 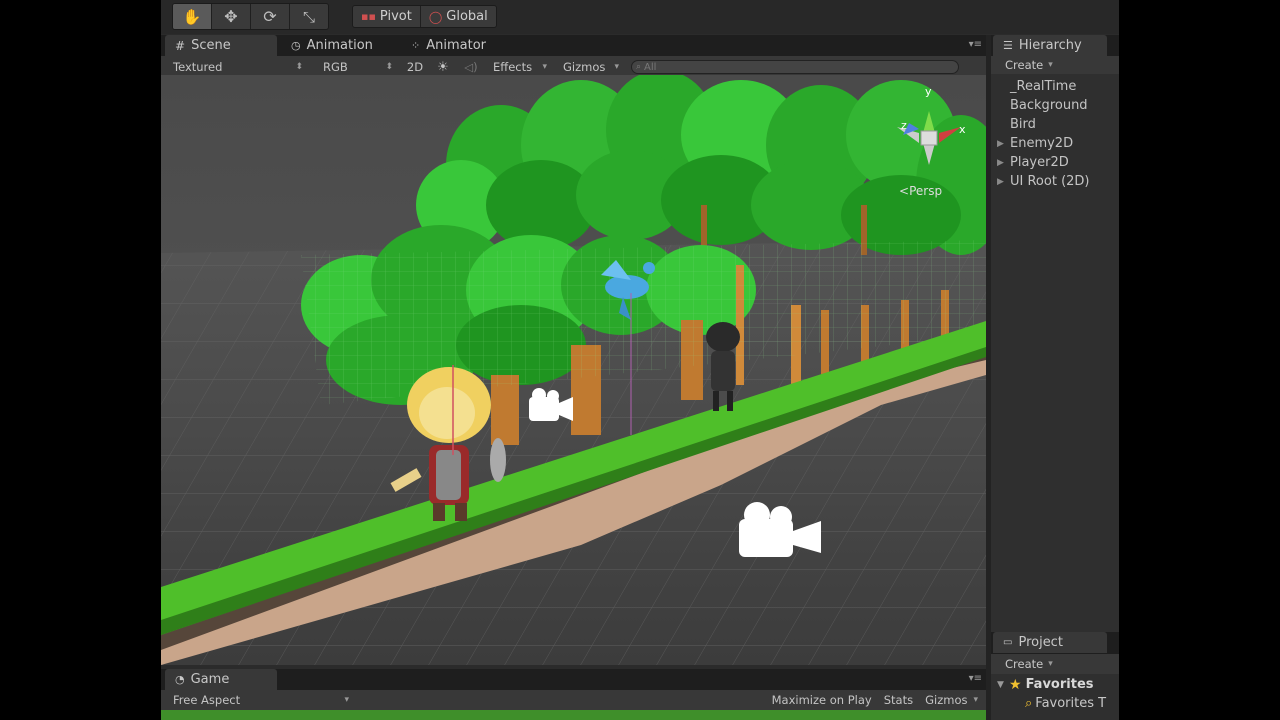 What do you see at coordinates (1043, 86) in the screenshot?
I see `hierarchy-item-label: _RealTime` at bounding box center [1043, 86].